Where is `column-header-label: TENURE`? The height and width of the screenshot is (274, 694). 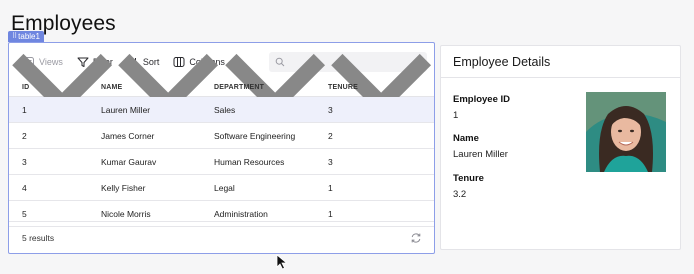
column-header-label: TENURE is located at coordinates (343, 87).